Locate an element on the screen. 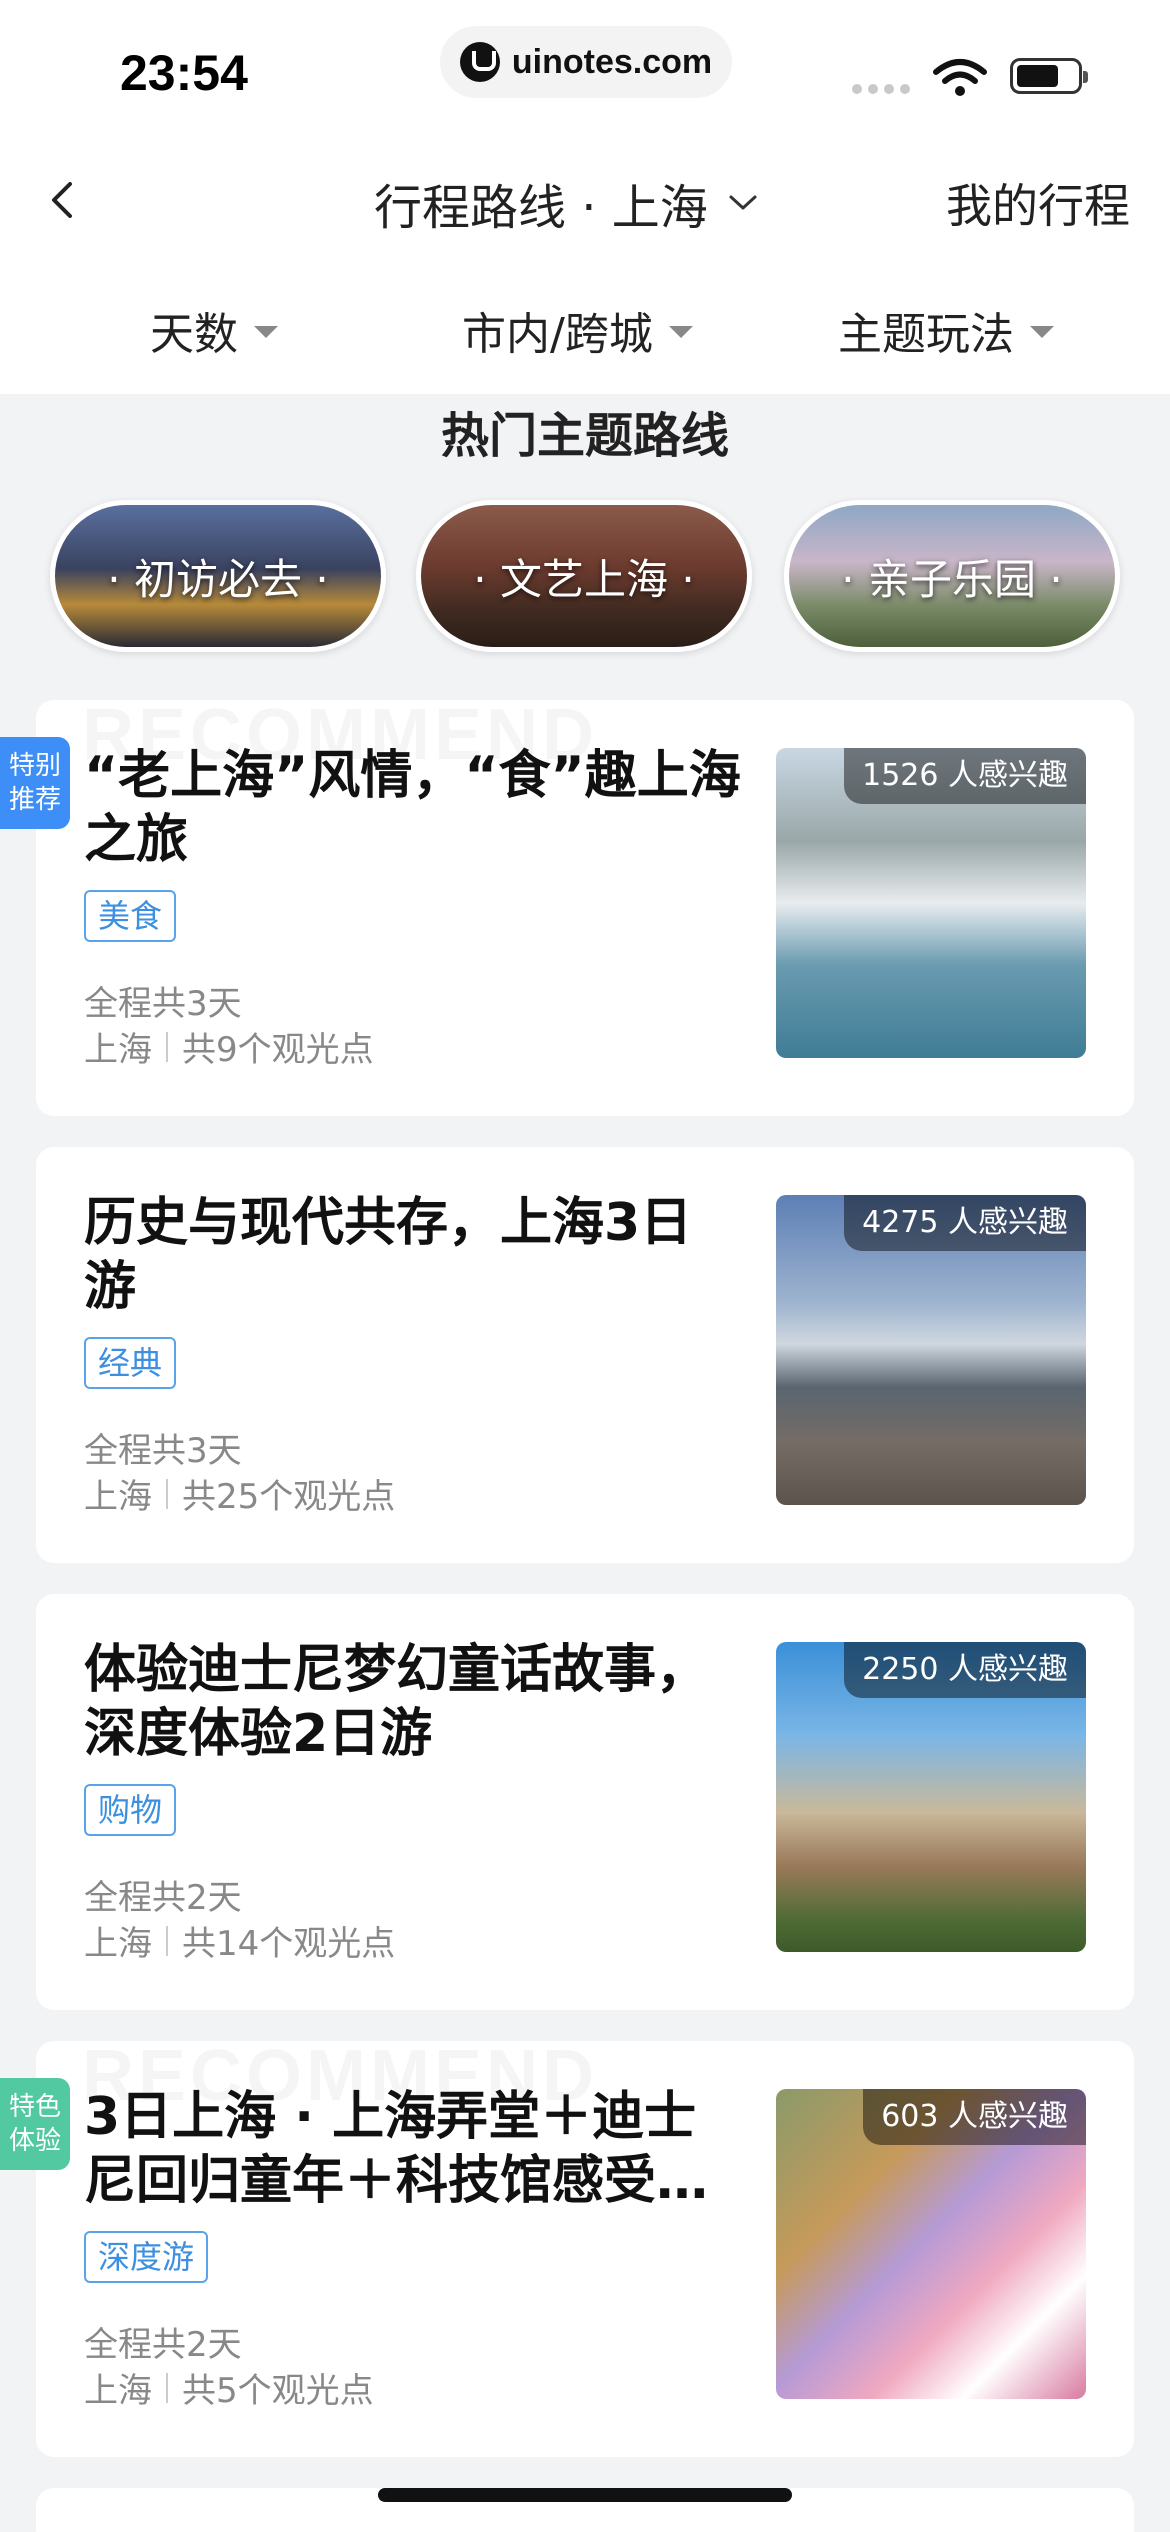 This screenshot has height=2532, width=1170. nav-header: 行程路线 · 上海 我的行程 is located at coordinates (585, 200).